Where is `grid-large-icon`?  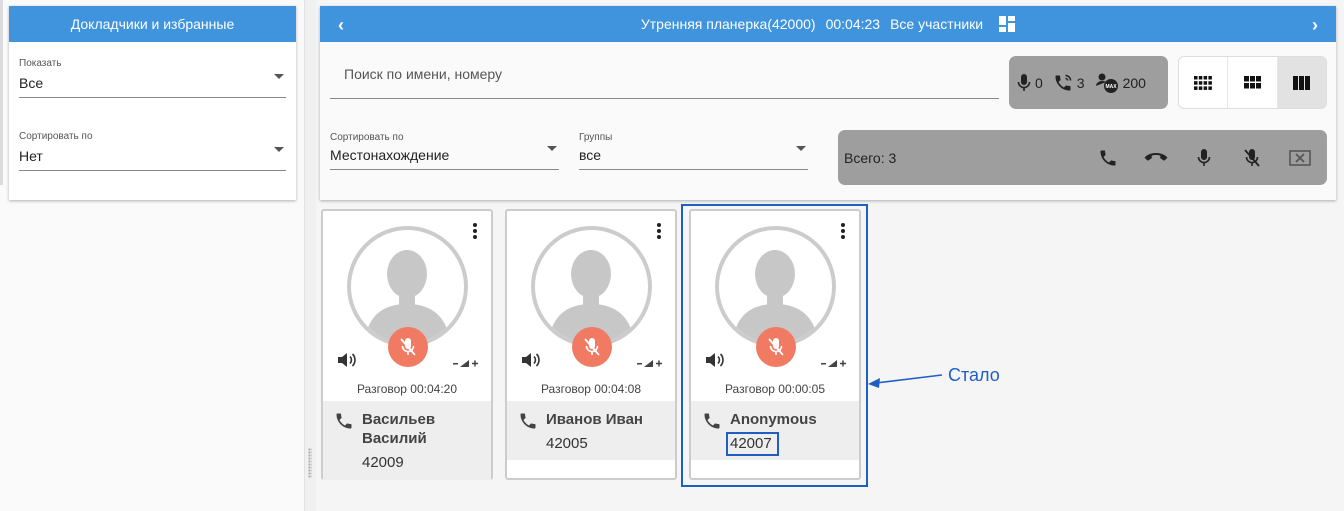
grid-large-icon is located at coordinates (1302, 82).